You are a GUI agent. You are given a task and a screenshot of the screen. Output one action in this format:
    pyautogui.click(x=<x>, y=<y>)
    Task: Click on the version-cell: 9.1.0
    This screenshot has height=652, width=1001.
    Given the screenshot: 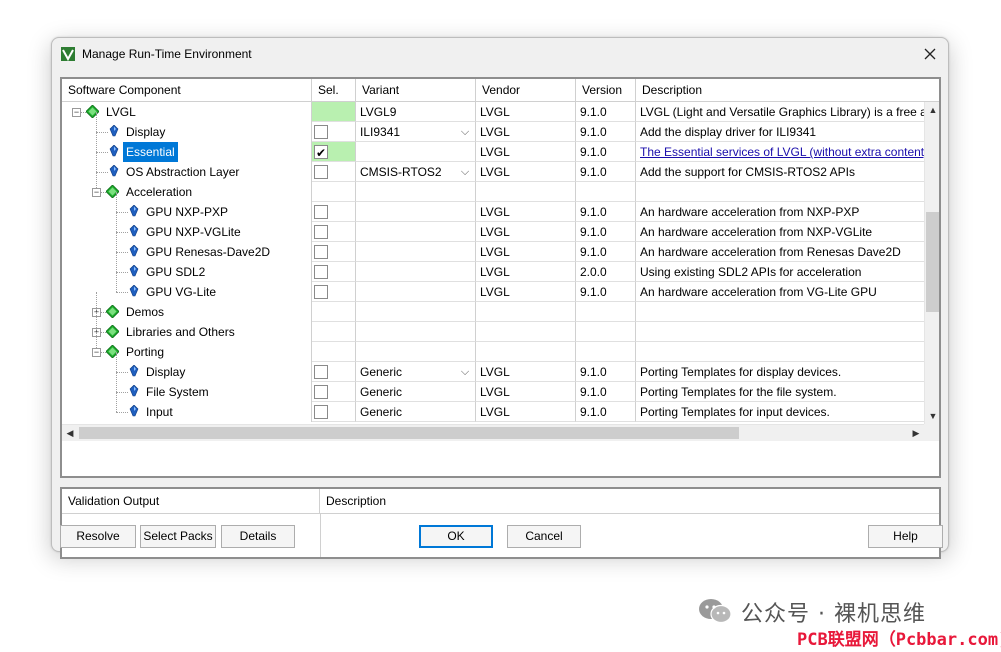 What is the action you would take?
    pyautogui.click(x=606, y=412)
    